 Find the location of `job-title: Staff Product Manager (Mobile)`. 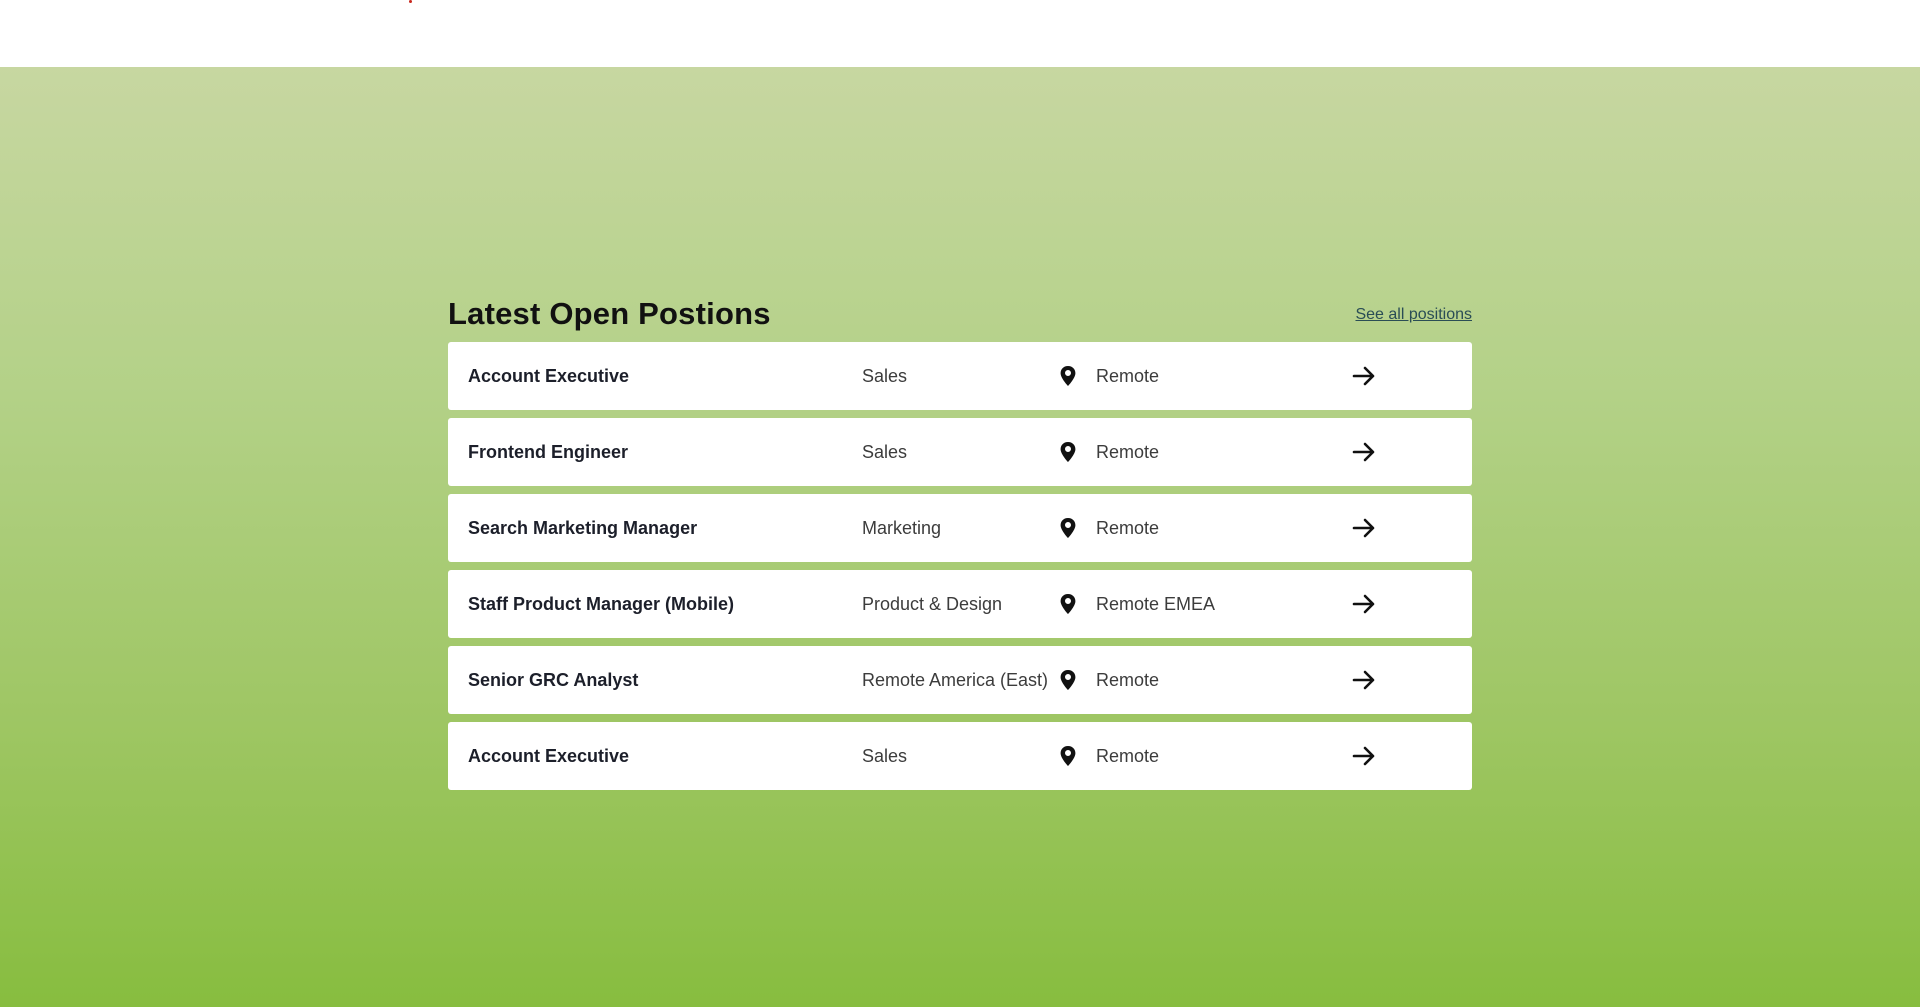

job-title: Staff Product Manager (Mobile) is located at coordinates (601, 604).